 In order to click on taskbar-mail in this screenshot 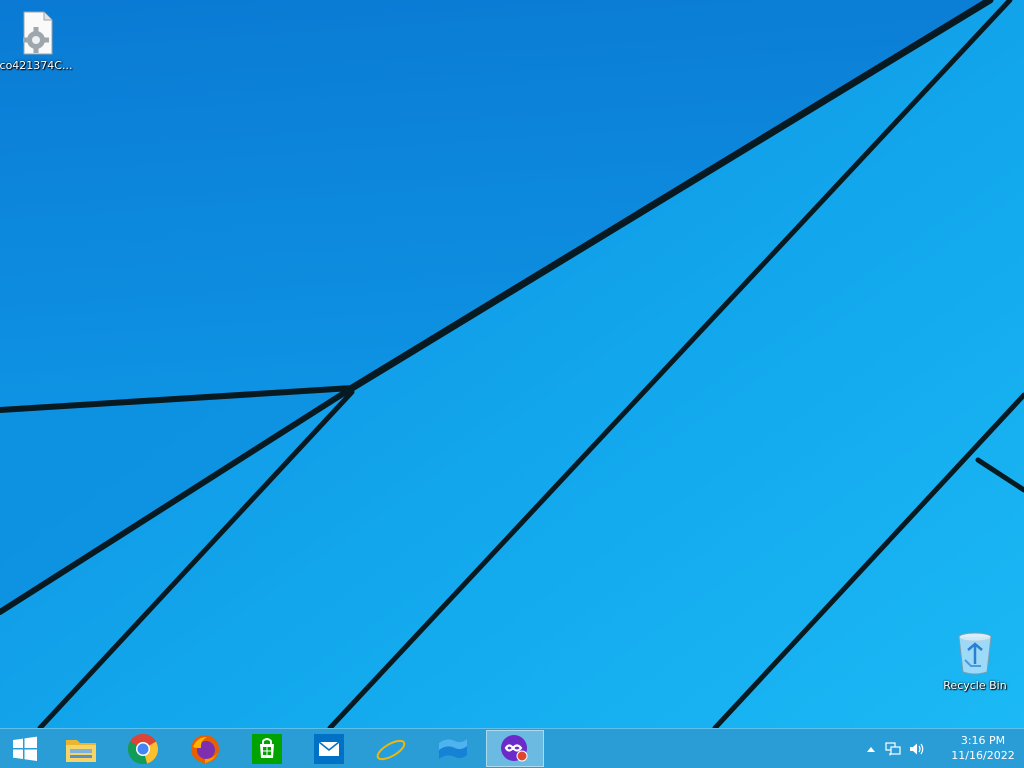, I will do `click(329, 748)`.